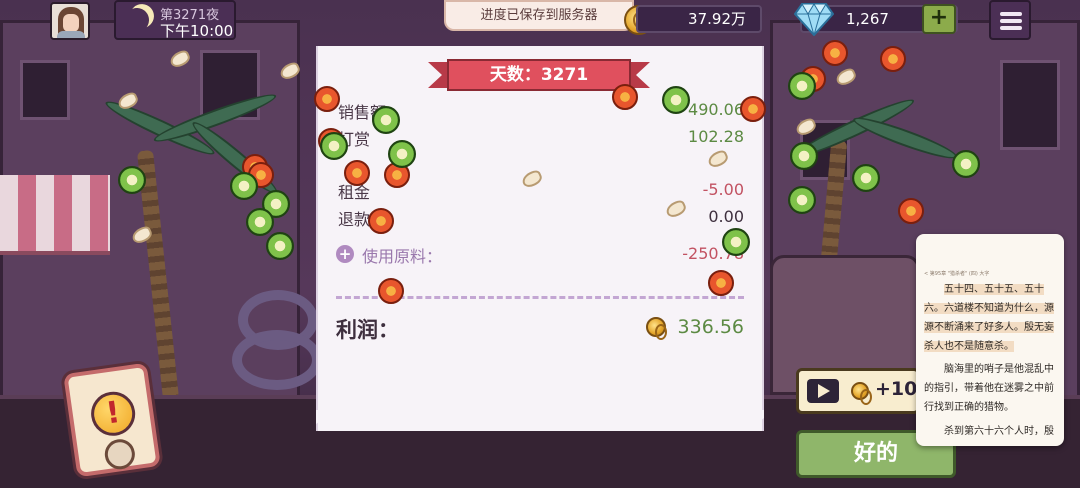 The image size is (1080, 488). Describe the element at coordinates (1011, 14) in the screenshot. I see `menu-icon` at that location.